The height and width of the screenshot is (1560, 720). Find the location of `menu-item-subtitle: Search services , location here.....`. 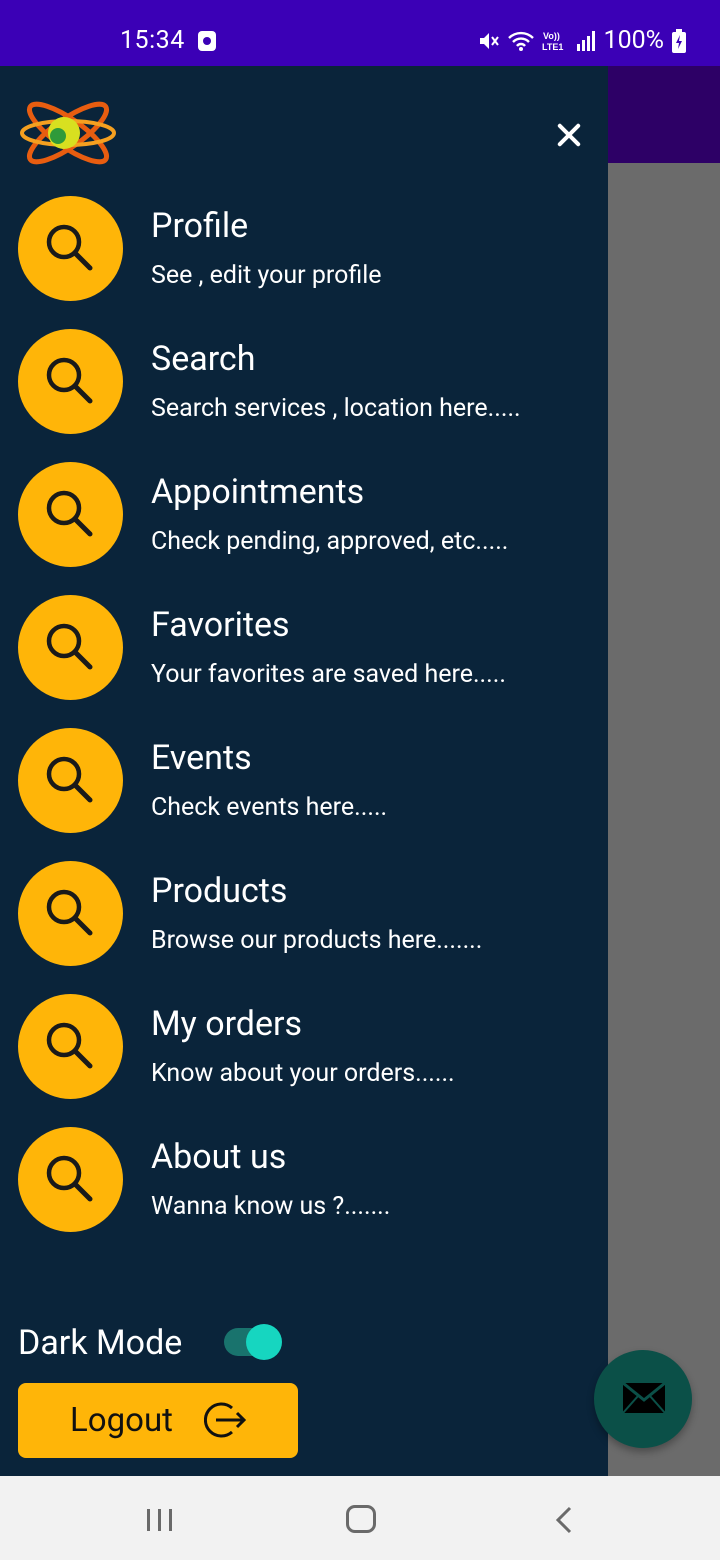

menu-item-subtitle: Search services , location here..... is located at coordinates (336, 408).